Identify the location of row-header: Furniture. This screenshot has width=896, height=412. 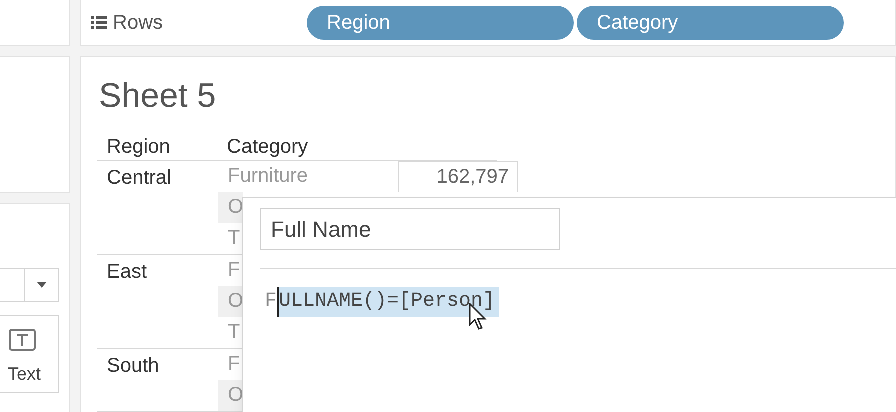
(268, 176).